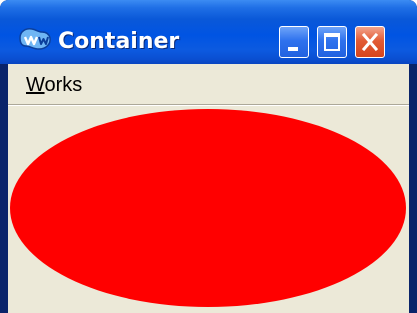  I want to click on maximize-button, so click(332, 42).